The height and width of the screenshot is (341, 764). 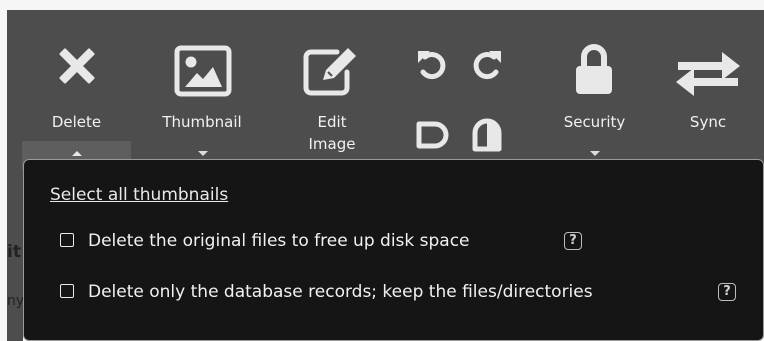 I want to click on sync-arrows-icon, so click(x=708, y=74).